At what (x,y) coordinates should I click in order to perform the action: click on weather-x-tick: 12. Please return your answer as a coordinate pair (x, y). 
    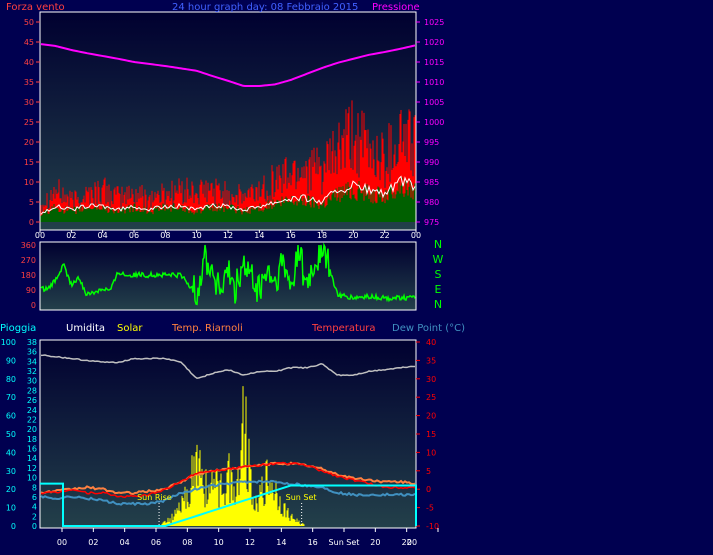
    Looking at the image, I should click on (250, 542).